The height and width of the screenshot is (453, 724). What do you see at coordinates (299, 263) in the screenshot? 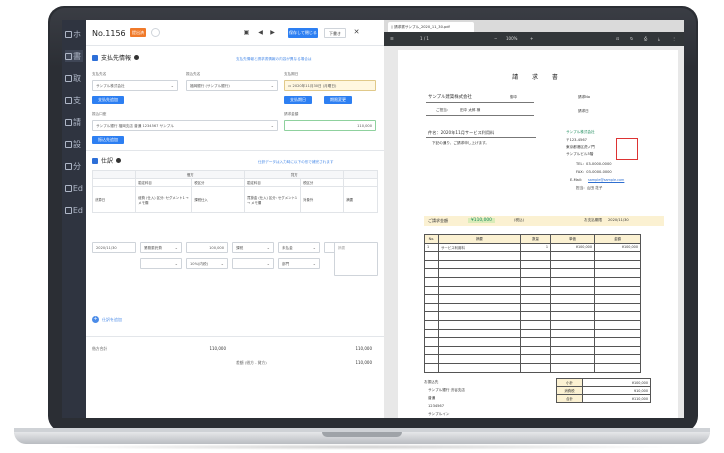
I see `journal-dept-select: 部門 ⌄` at bounding box center [299, 263].